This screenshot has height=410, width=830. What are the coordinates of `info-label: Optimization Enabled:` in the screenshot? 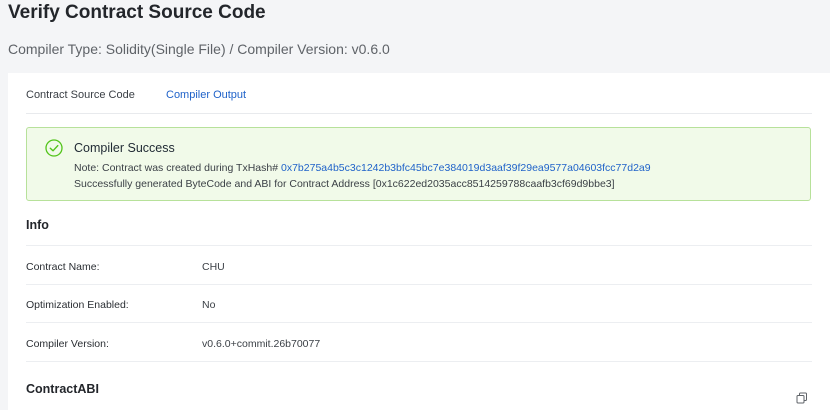 It's located at (77, 305).